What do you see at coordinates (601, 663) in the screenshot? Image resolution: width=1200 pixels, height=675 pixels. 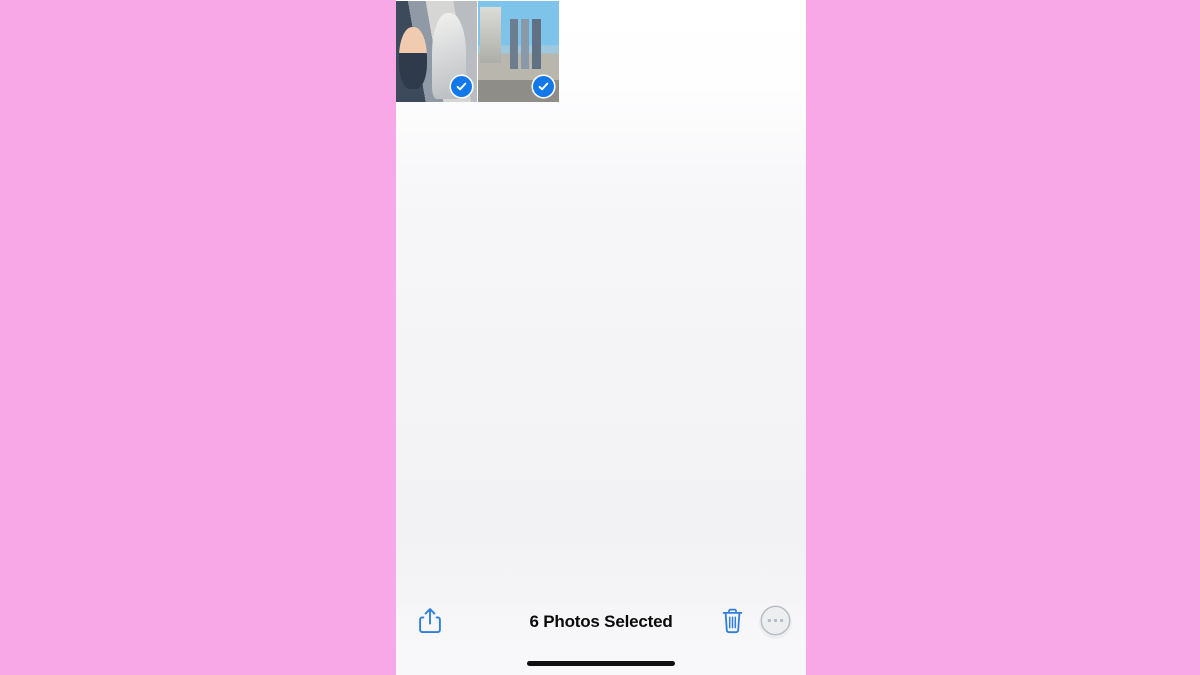 I see `home-indicator` at bounding box center [601, 663].